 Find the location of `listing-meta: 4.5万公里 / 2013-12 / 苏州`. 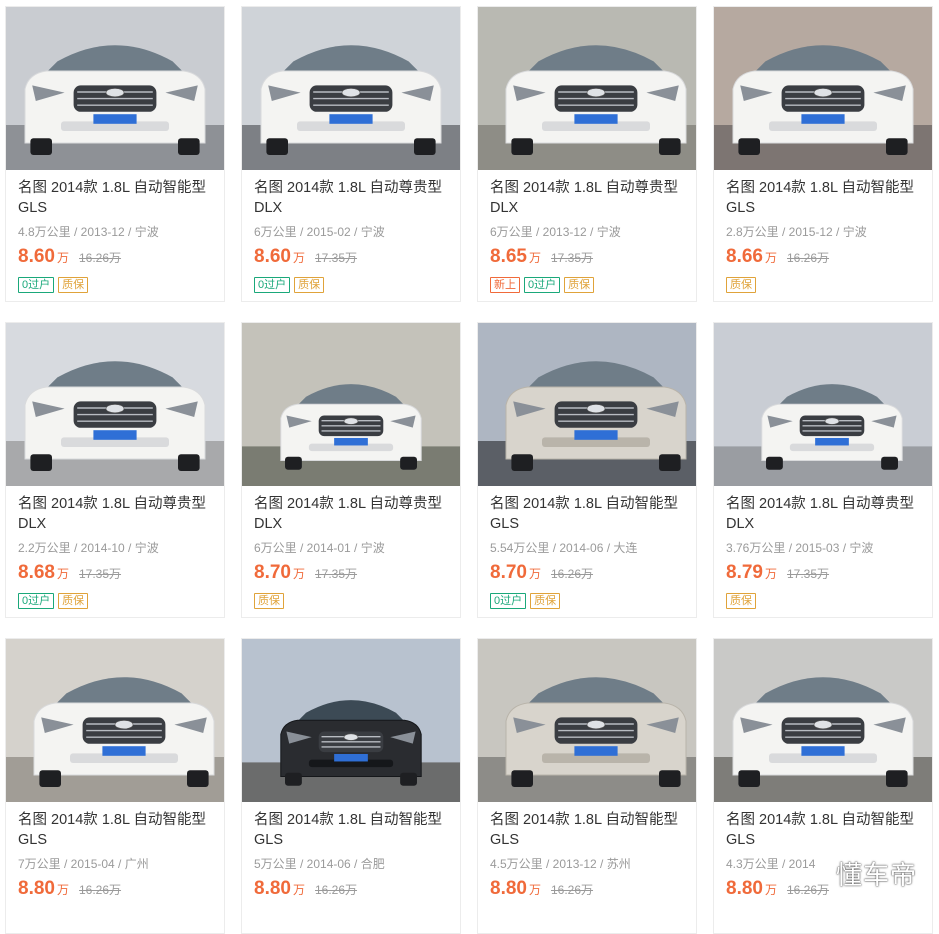

listing-meta: 4.5万公里 / 2013-12 / 苏州 is located at coordinates (560, 864).